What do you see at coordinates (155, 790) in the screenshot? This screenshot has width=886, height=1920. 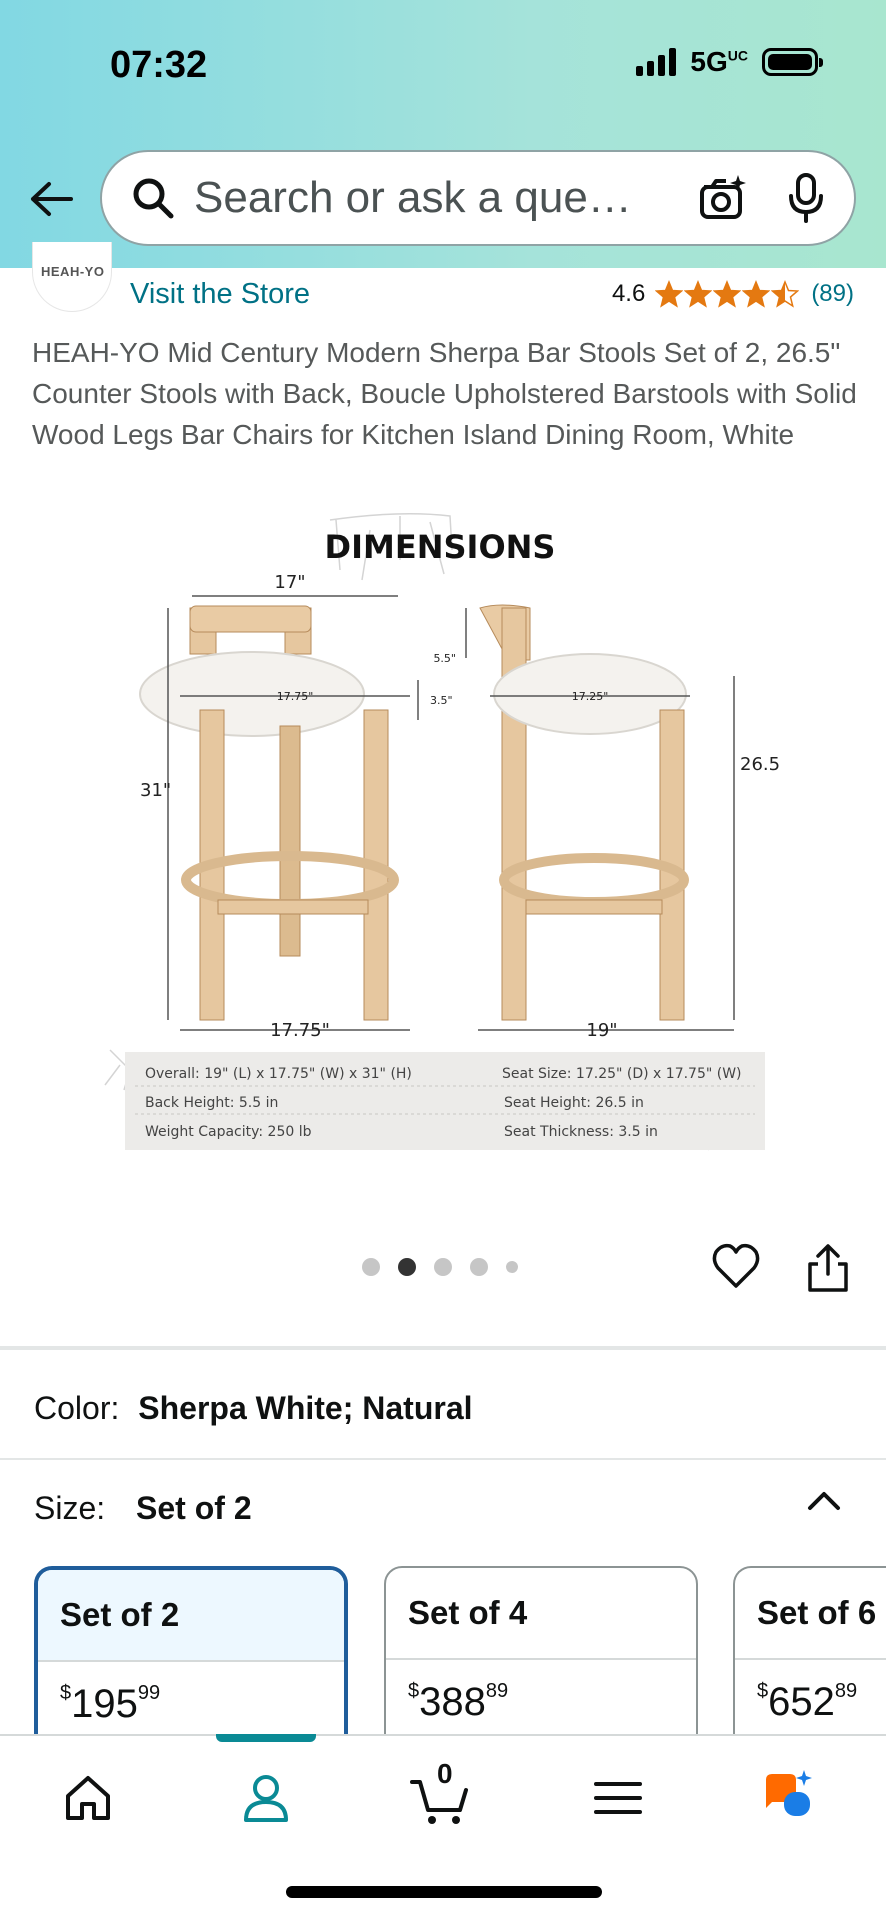 I see `front-height-label: 31"` at bounding box center [155, 790].